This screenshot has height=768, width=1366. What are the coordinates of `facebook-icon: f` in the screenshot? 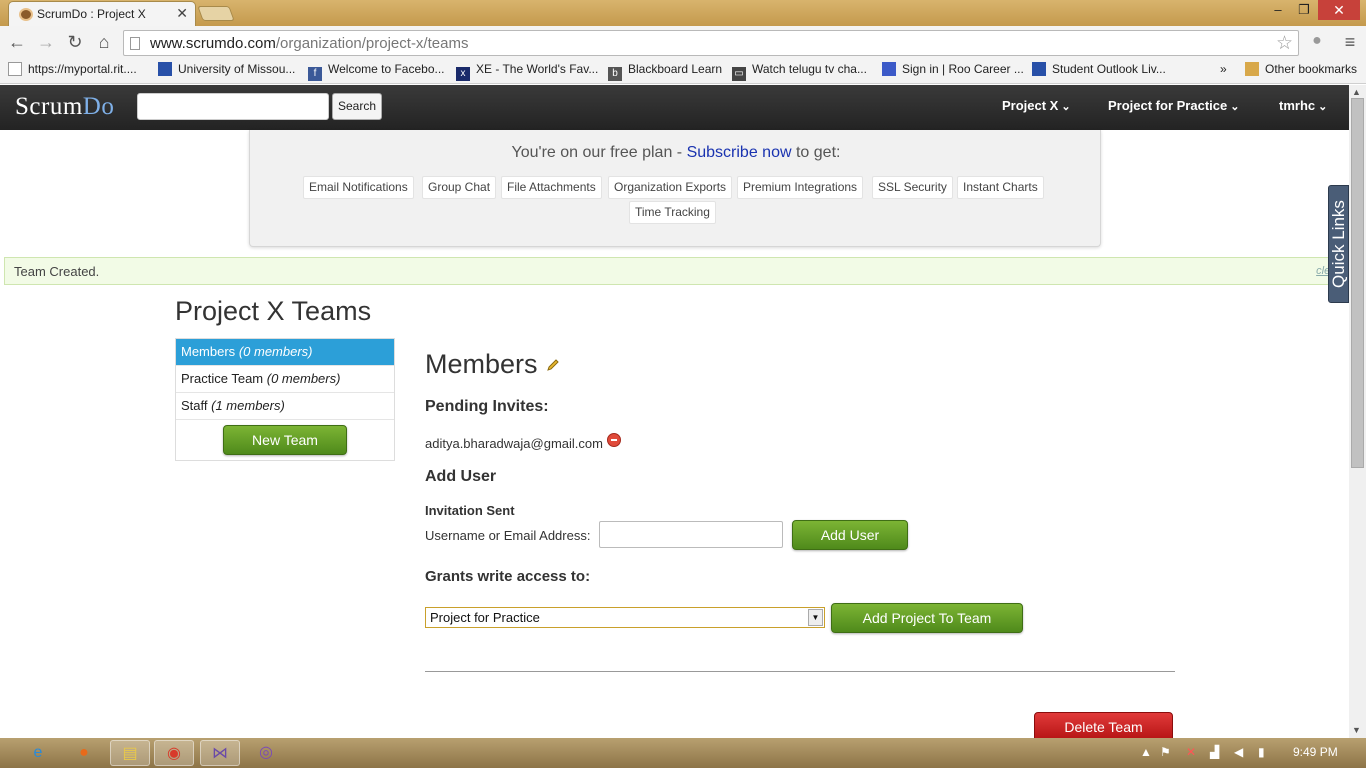 It's located at (315, 74).